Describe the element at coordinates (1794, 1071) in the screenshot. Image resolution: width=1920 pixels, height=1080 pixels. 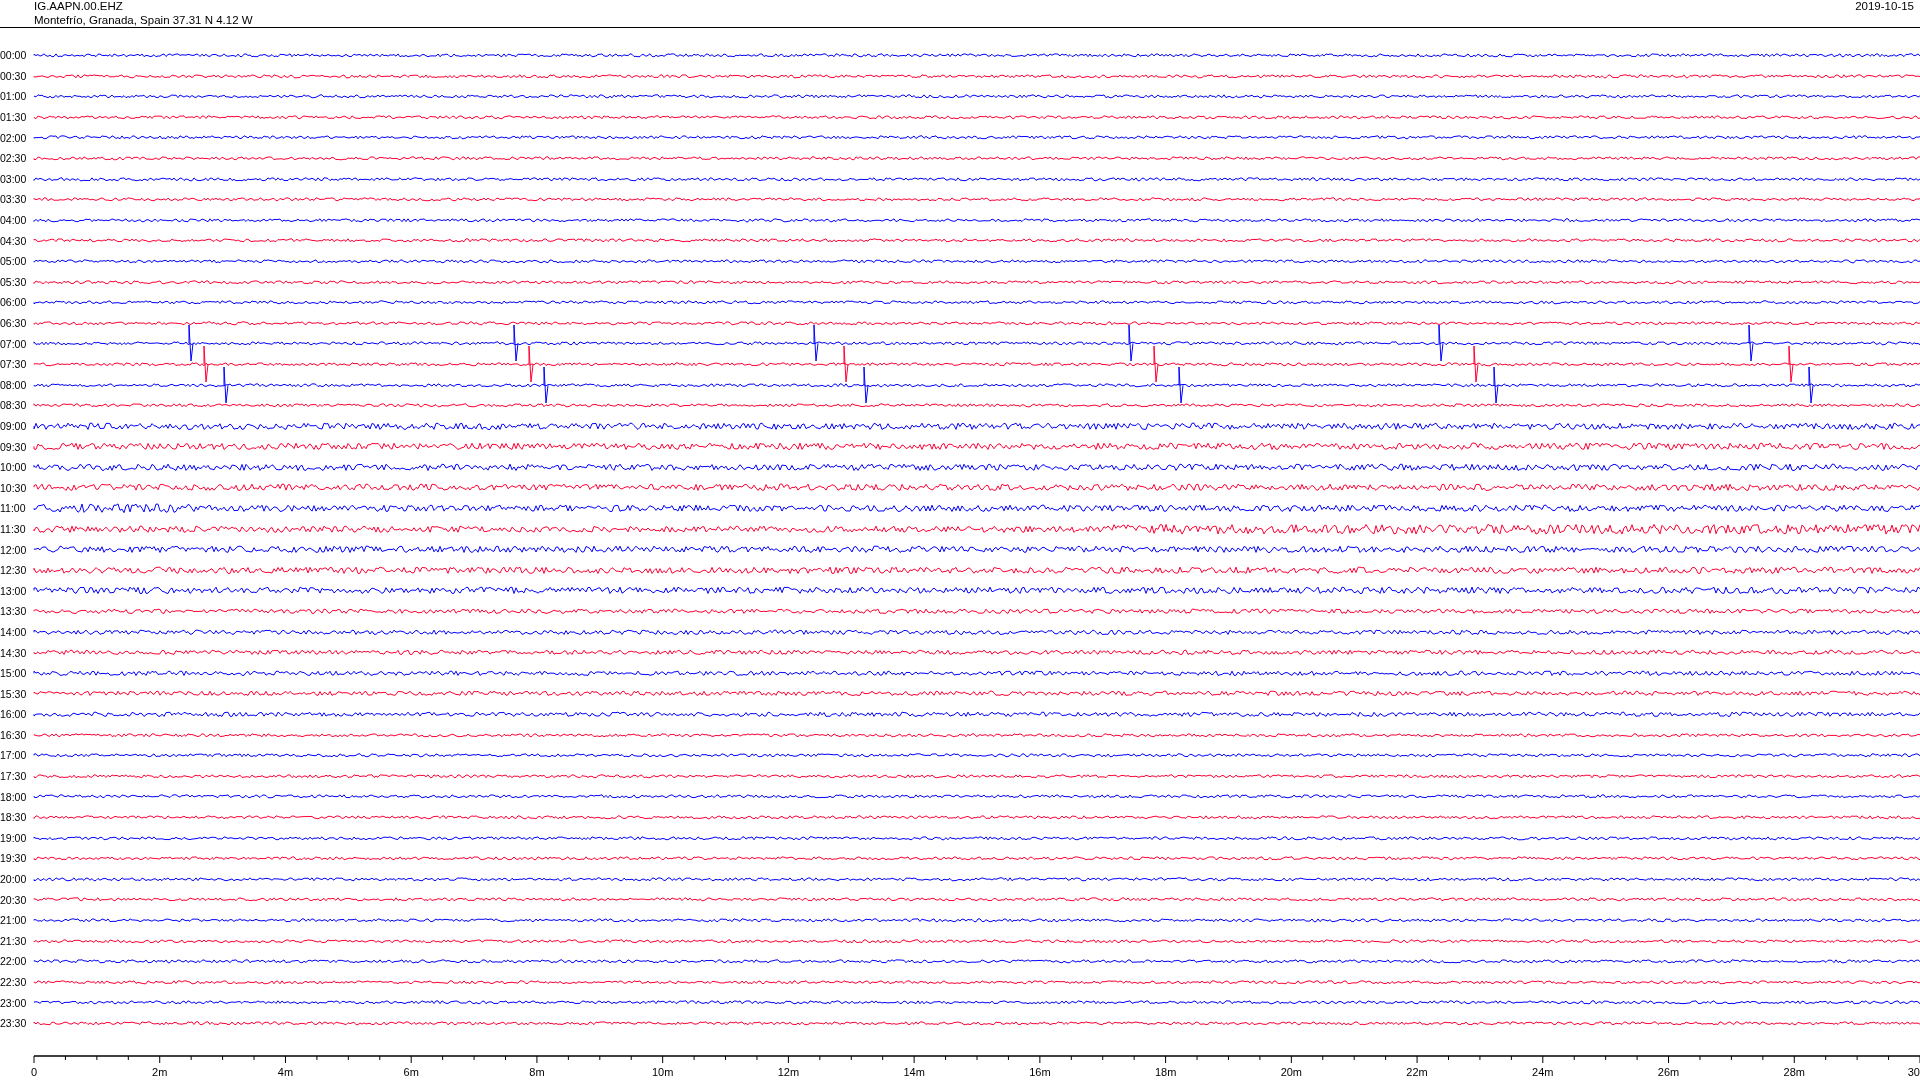
I see `axis-tick-label: 28m` at that location.